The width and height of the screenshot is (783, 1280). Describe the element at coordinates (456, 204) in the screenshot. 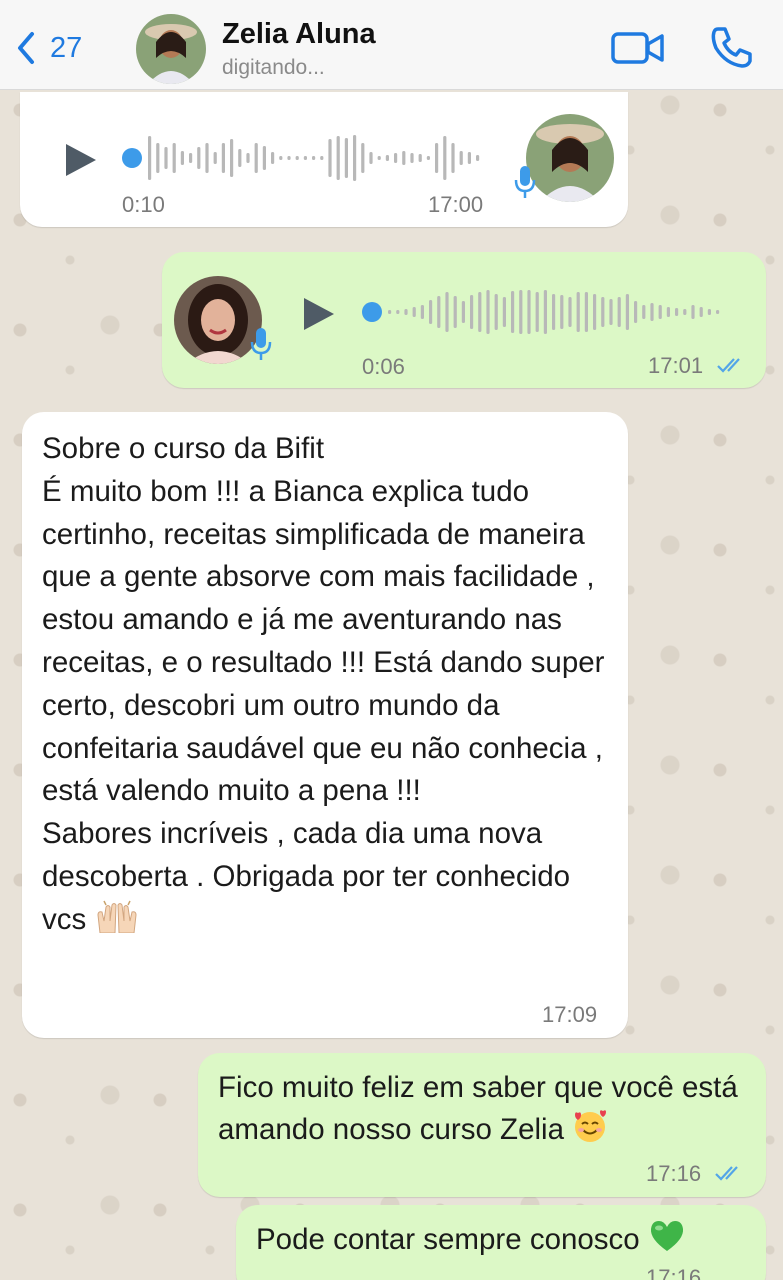

I see `message-time: 17:00` at that location.